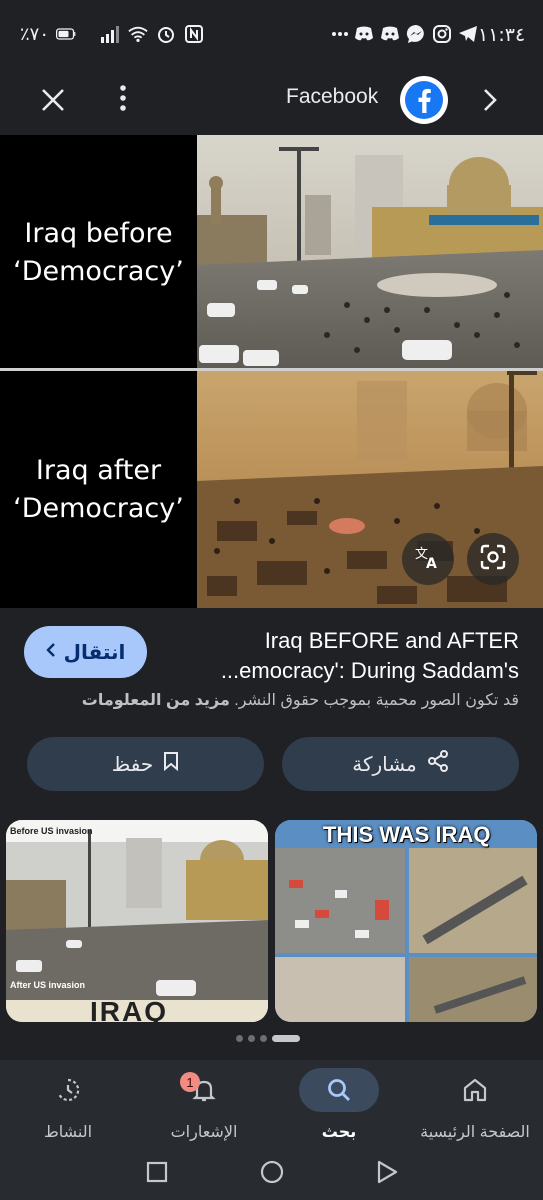 This screenshot has height=1200, width=543. I want to click on carousel-indicator, so click(268, 1038).